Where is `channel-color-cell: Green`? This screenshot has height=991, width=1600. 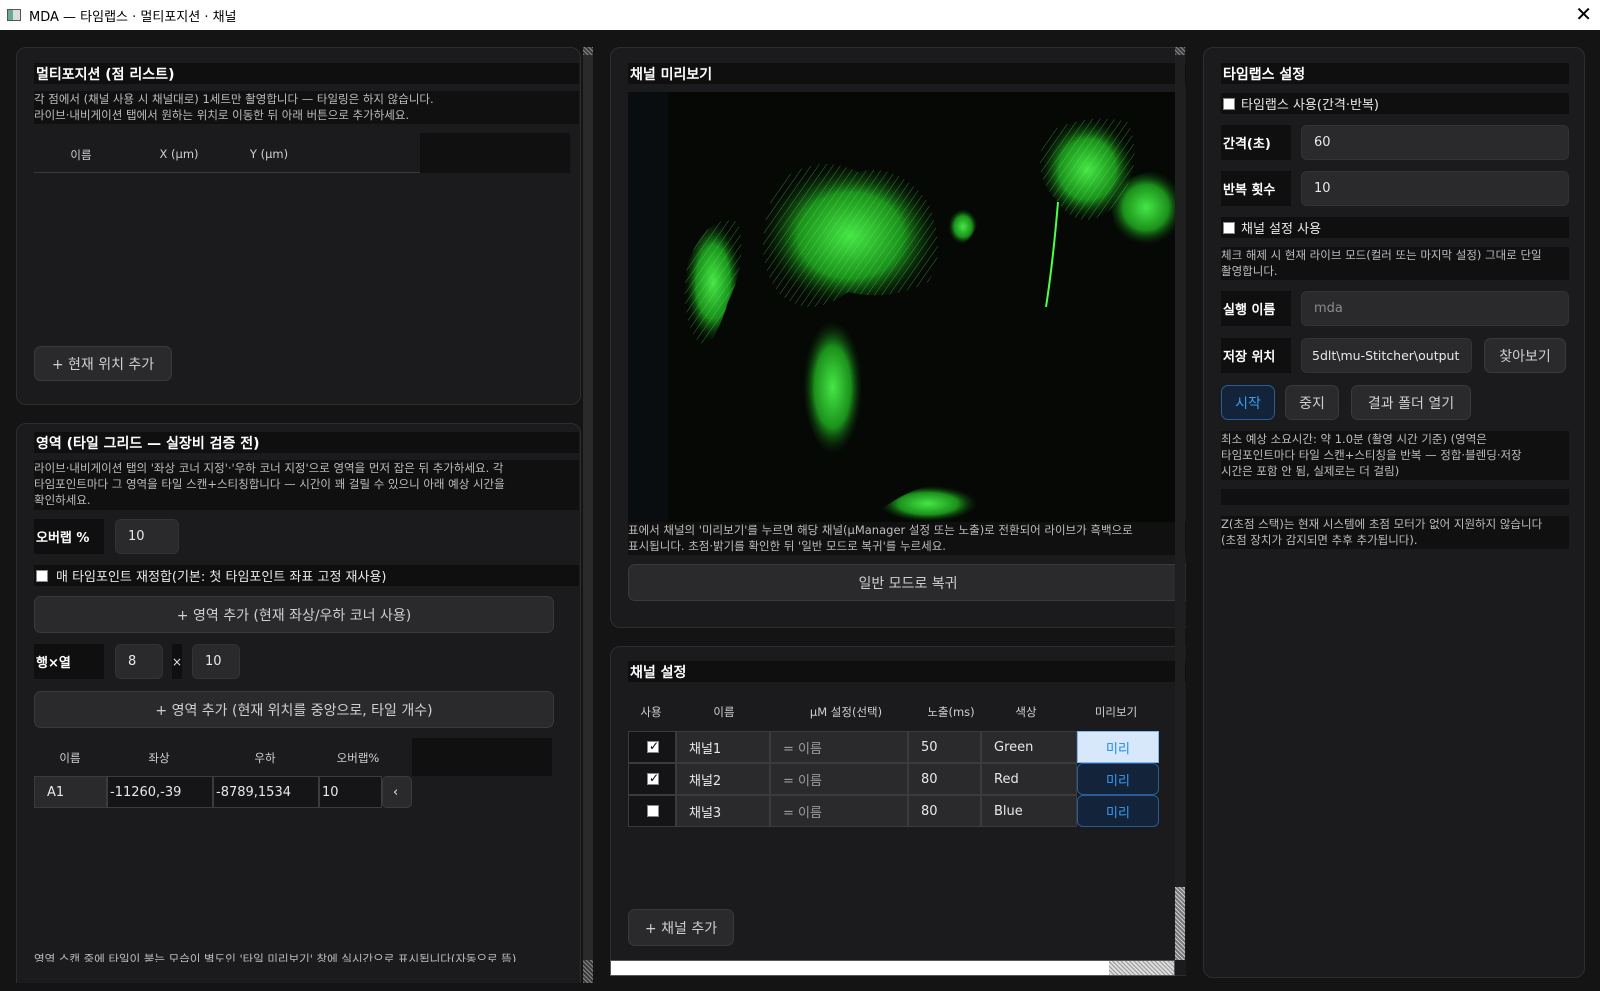 channel-color-cell: Green is located at coordinates (1029, 747).